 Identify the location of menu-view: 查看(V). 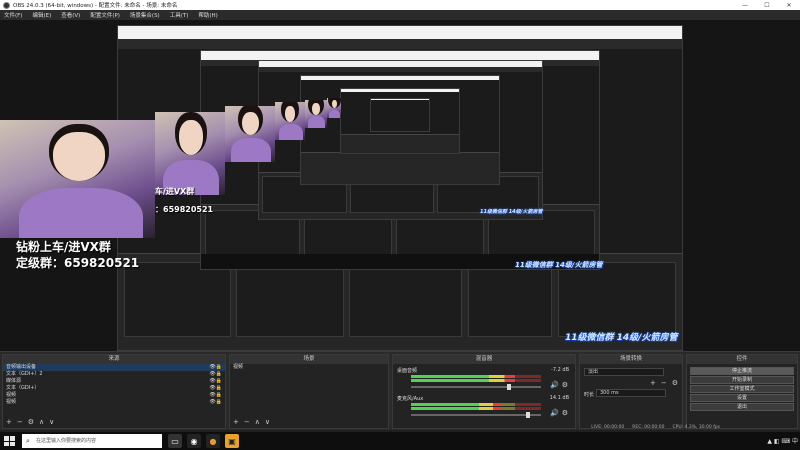
(70, 15).